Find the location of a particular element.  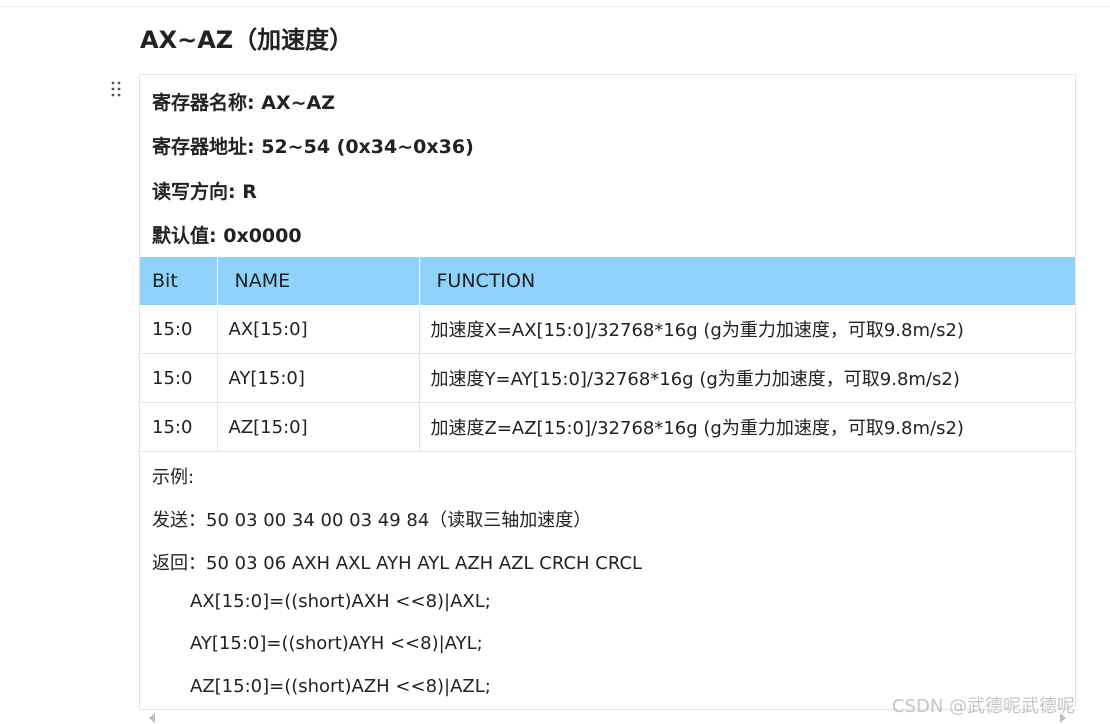

cell-name: AY[15:0] is located at coordinates (318, 378).